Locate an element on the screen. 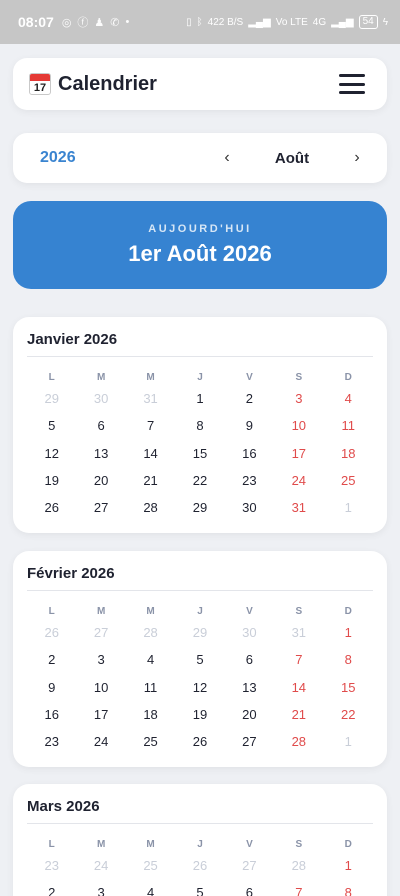 The width and height of the screenshot is (400, 896). weekday-label: J is located at coordinates (200, 611).